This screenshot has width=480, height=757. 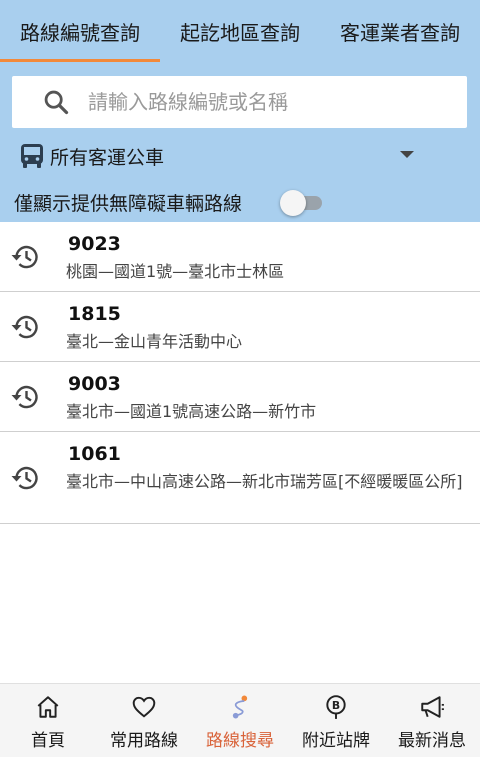 What do you see at coordinates (268, 102) in the screenshot?
I see `search-input` at bounding box center [268, 102].